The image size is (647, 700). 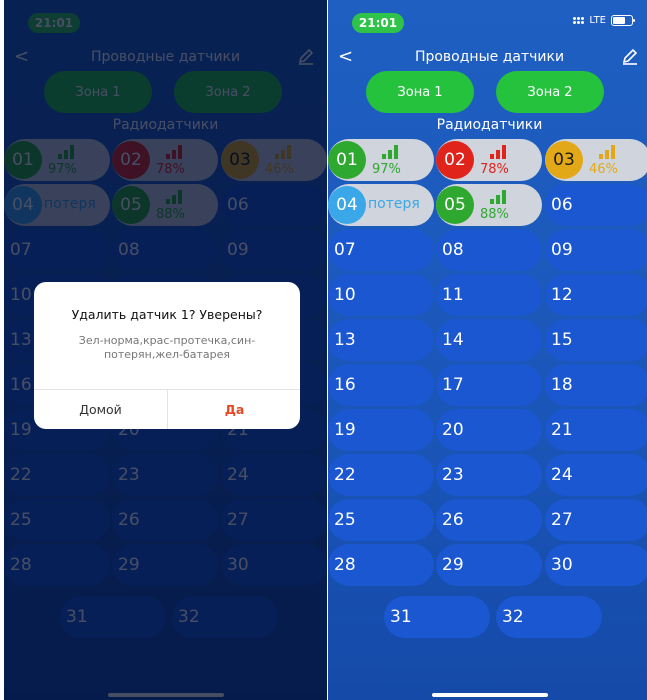 I want to click on sensor-07-button: 07, so click(x=381, y=250).